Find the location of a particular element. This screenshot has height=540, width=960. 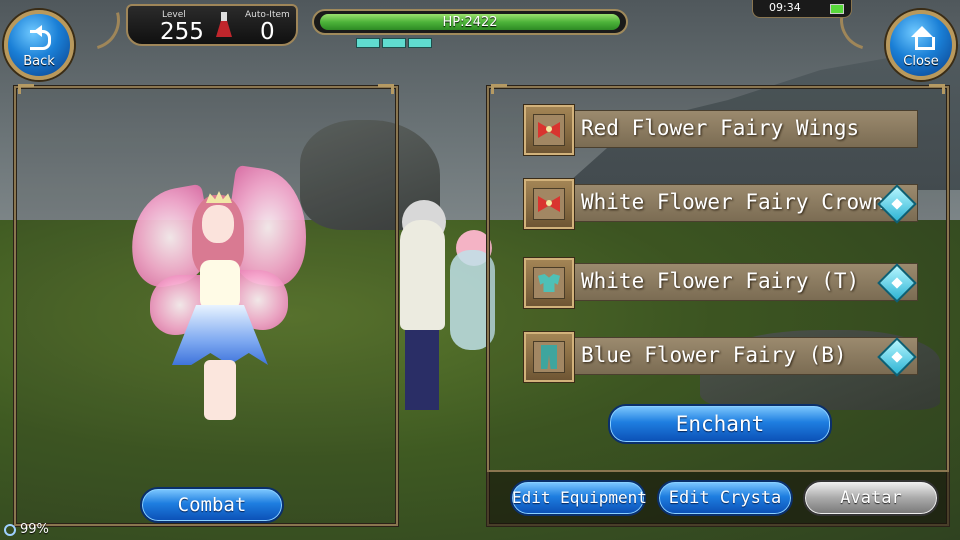

equipment-item-top: White Flower Fairy (T) is located at coordinates (721, 283).